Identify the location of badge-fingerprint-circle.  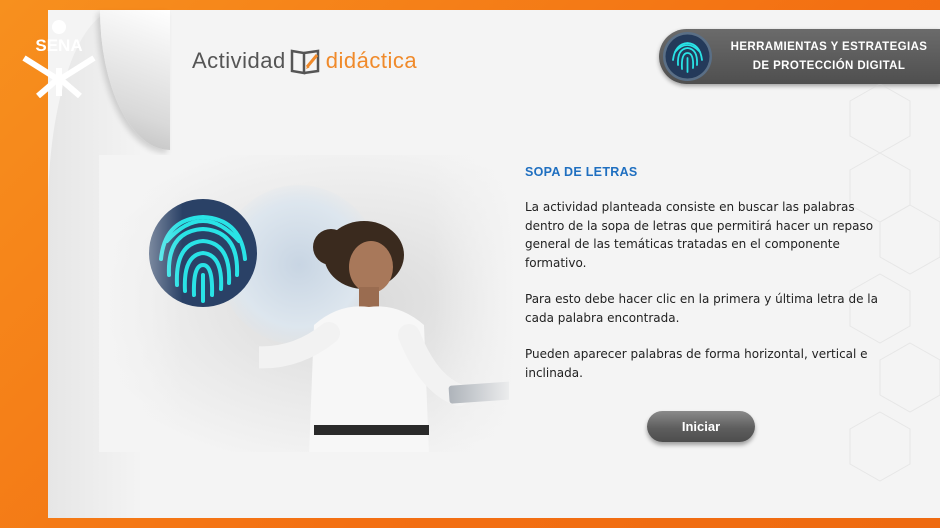
(687, 56).